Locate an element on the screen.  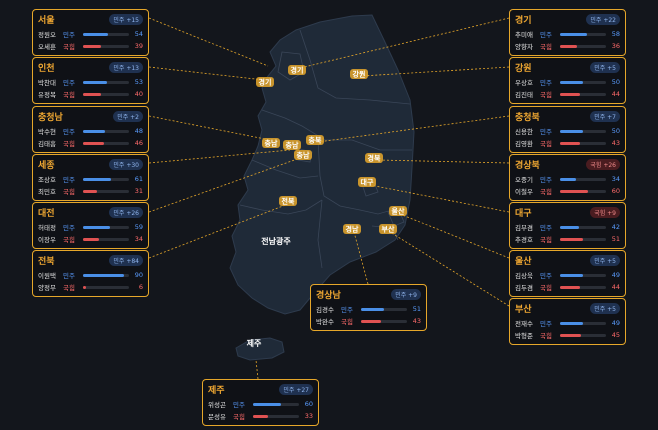
lead-badge: 민주 +5 is located at coordinates (605, 67).